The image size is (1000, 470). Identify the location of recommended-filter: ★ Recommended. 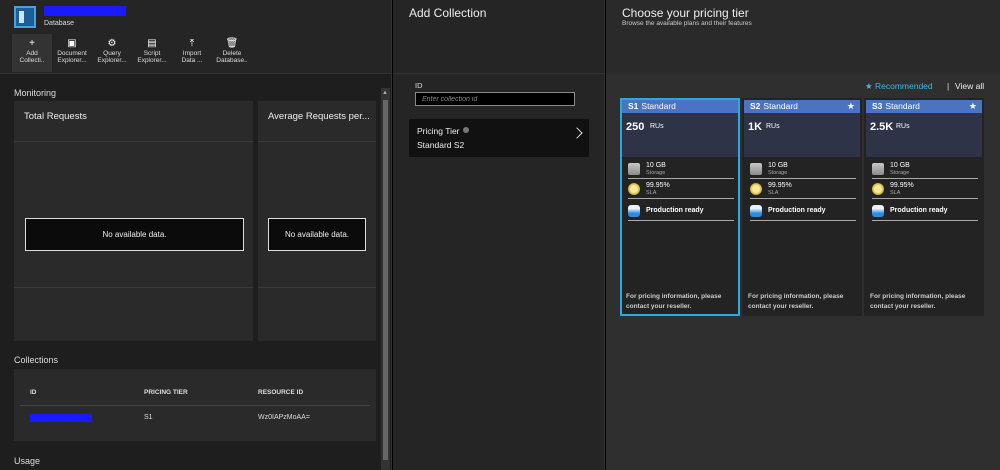
(899, 86).